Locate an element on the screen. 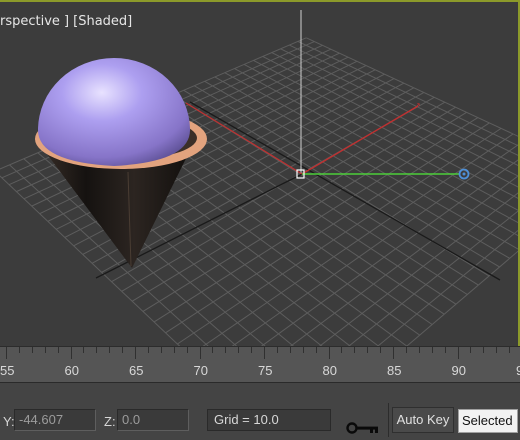 This screenshot has height=440, width=520. y-coordinate-field: -44.607 is located at coordinates (55, 420).